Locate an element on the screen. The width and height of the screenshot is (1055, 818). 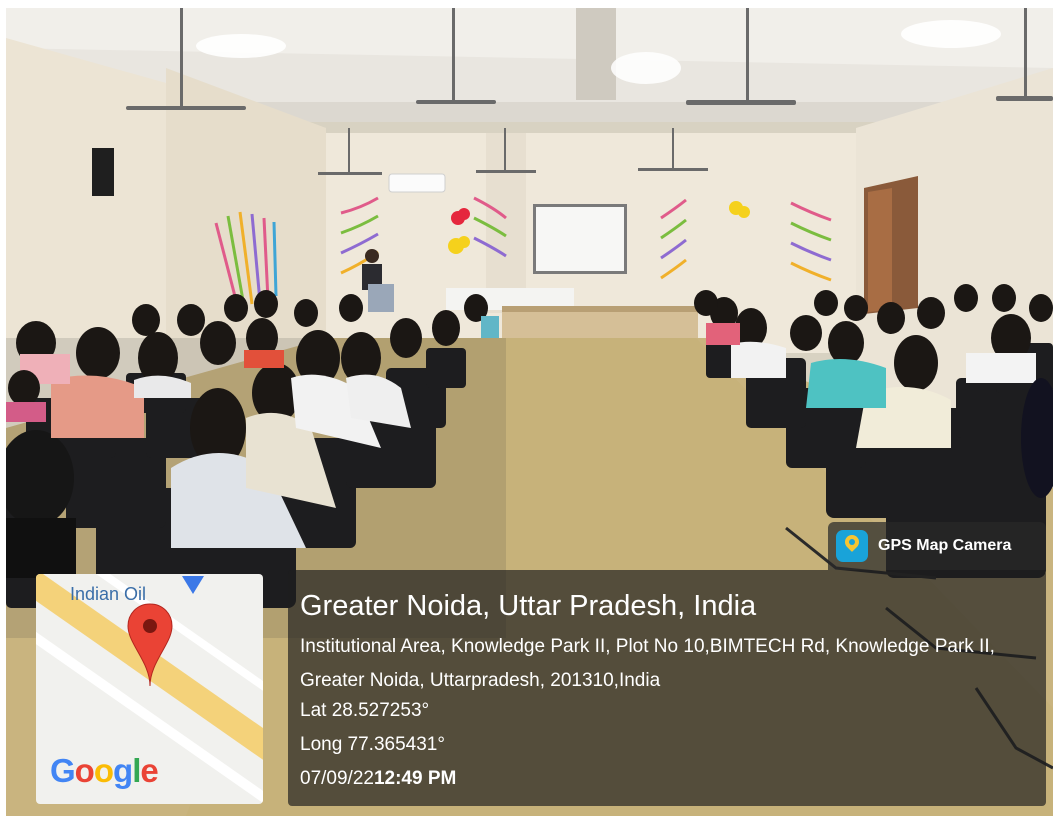
location-city: Greater Noida, Uttar Pradesh, India is located at coordinates (528, 606).